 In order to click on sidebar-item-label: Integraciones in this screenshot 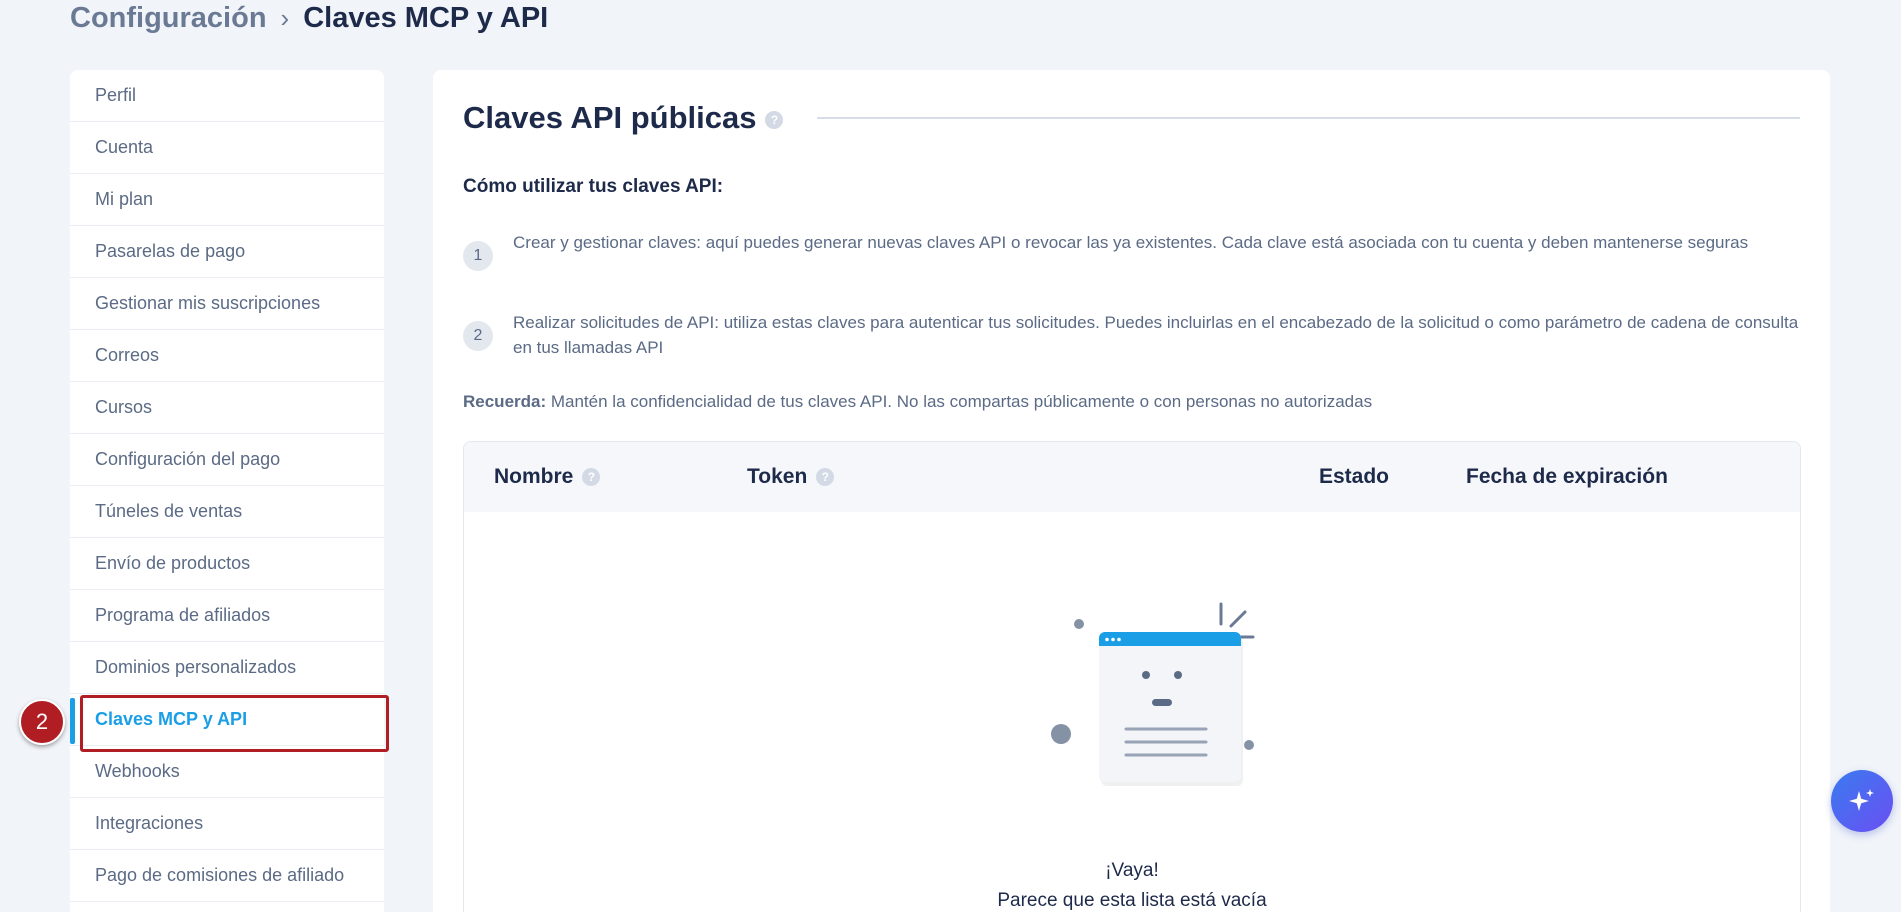, I will do `click(149, 823)`.